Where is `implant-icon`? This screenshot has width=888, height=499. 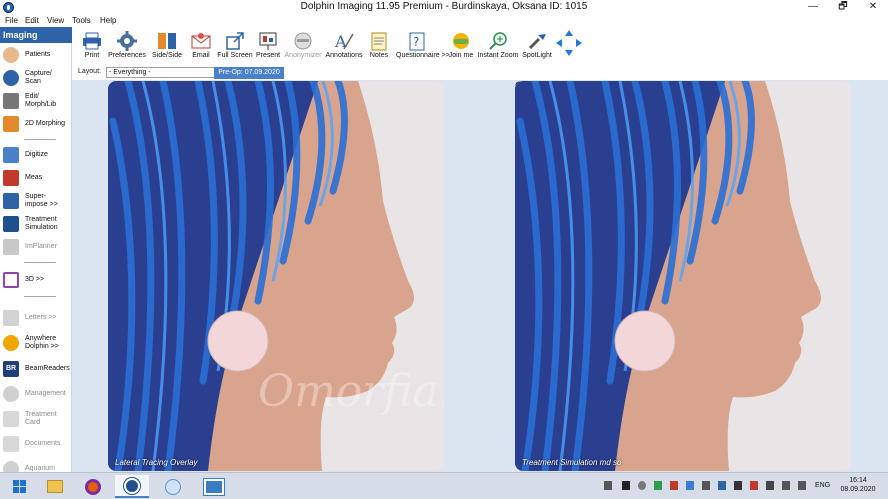 implant-icon is located at coordinates (11, 247).